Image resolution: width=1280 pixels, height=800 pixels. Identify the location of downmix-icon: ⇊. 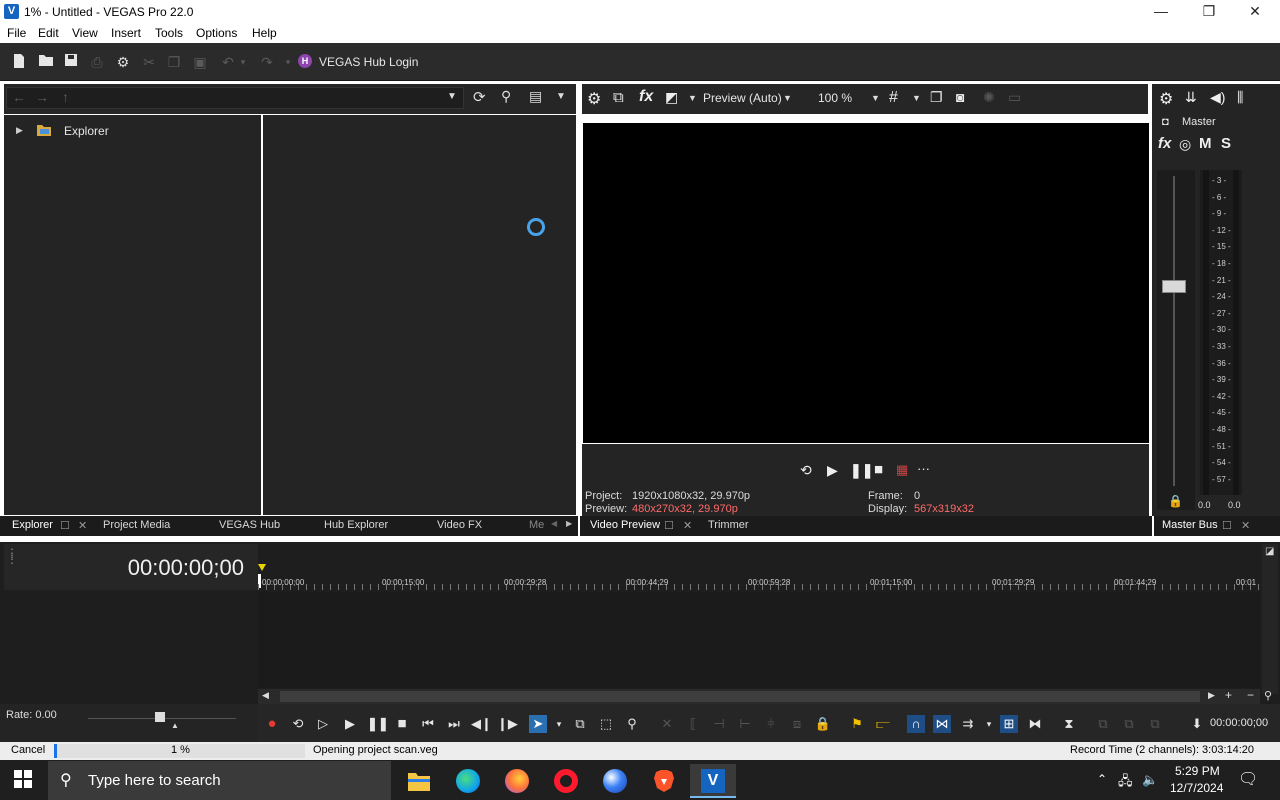
(1191, 97).